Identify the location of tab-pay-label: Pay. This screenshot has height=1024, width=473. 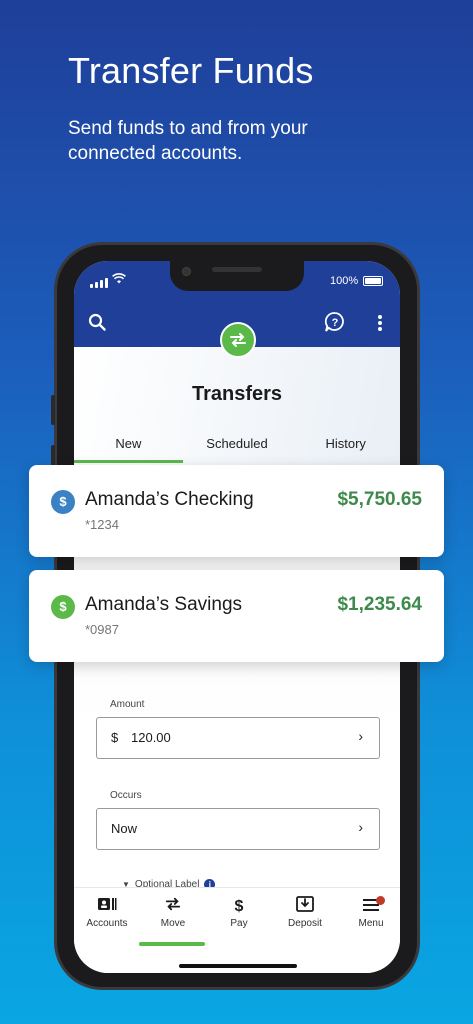
(239, 923).